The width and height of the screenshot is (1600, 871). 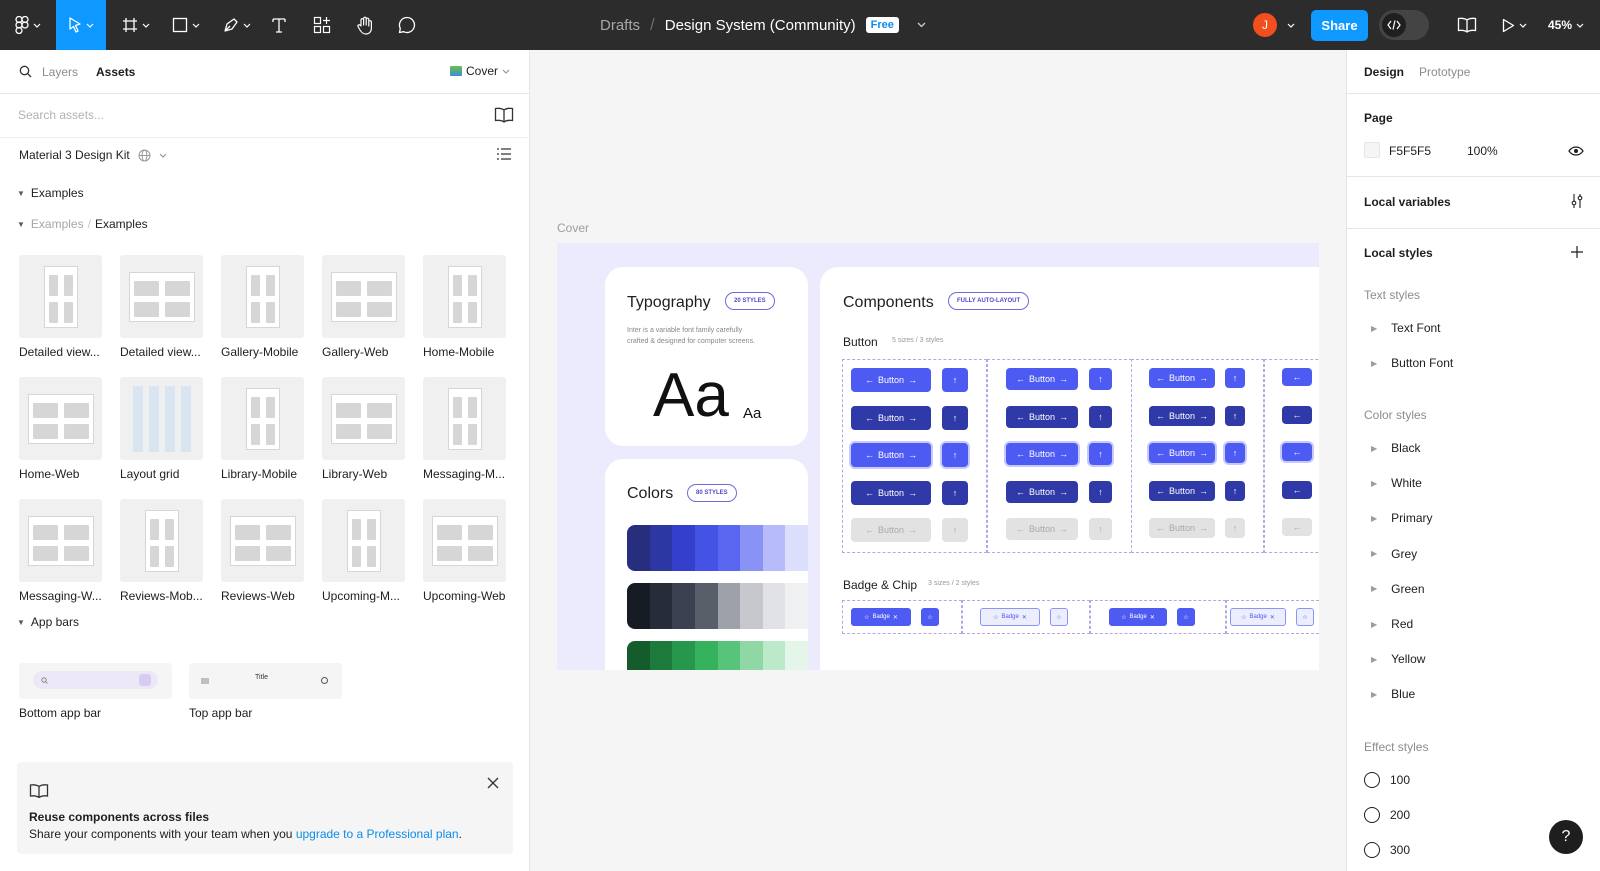 What do you see at coordinates (28, 25) in the screenshot?
I see `main-menu-button` at bounding box center [28, 25].